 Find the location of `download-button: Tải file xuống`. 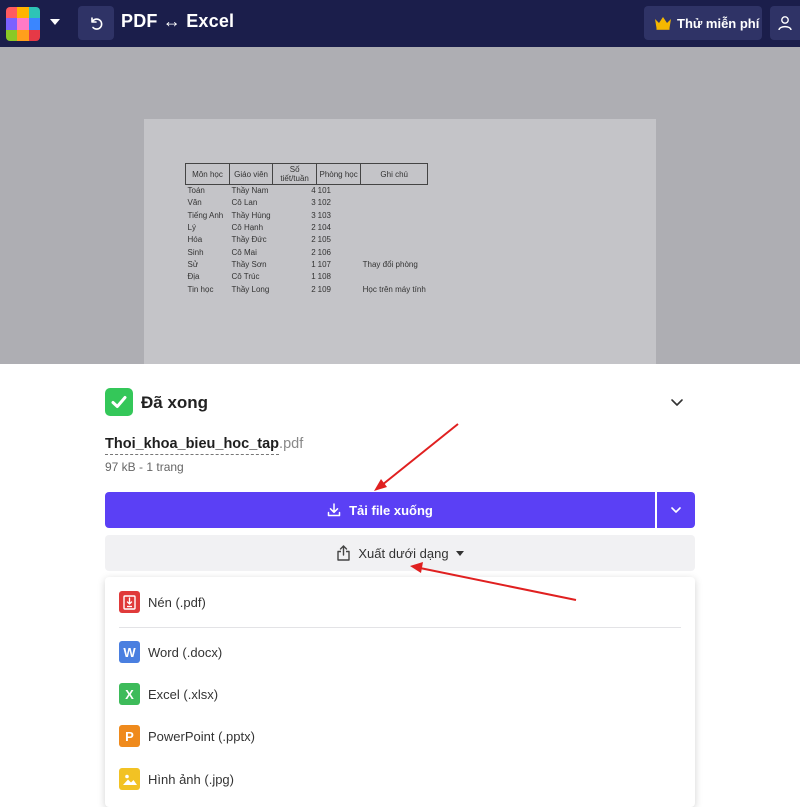

download-button: Tải file xuống is located at coordinates (380, 510).